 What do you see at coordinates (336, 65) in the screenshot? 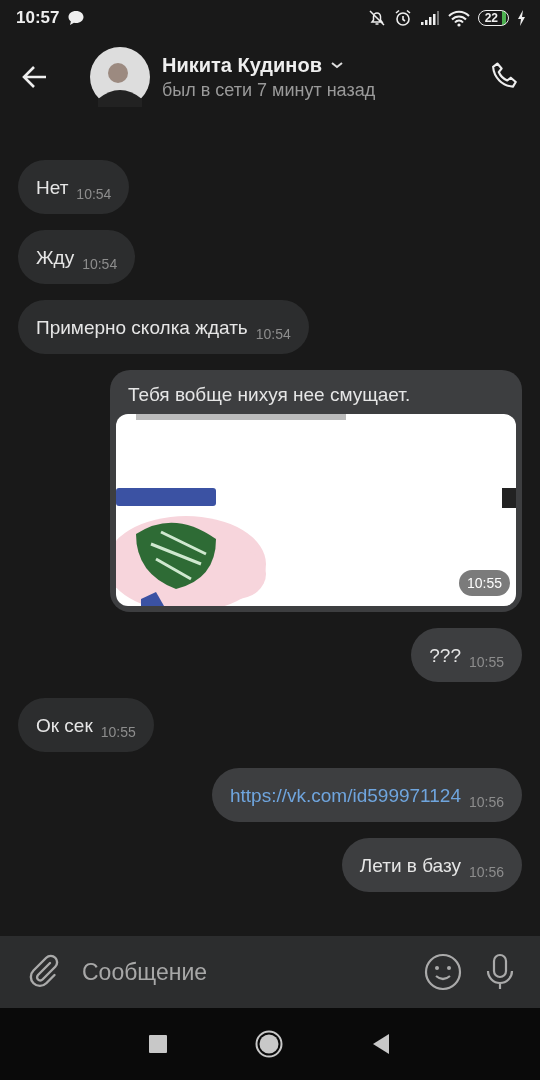
I see `chevron-down-icon` at bounding box center [336, 65].